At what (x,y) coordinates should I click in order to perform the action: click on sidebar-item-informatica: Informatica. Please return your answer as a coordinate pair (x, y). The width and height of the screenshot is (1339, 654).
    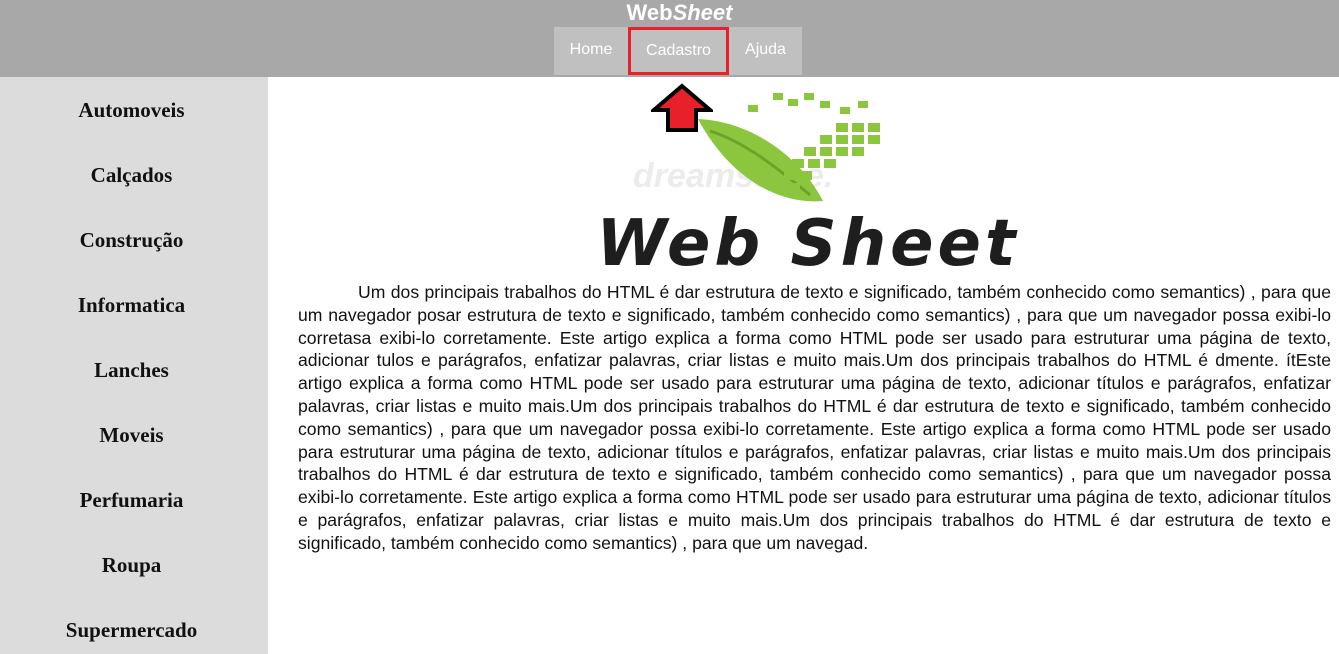
    Looking at the image, I should click on (131, 305).